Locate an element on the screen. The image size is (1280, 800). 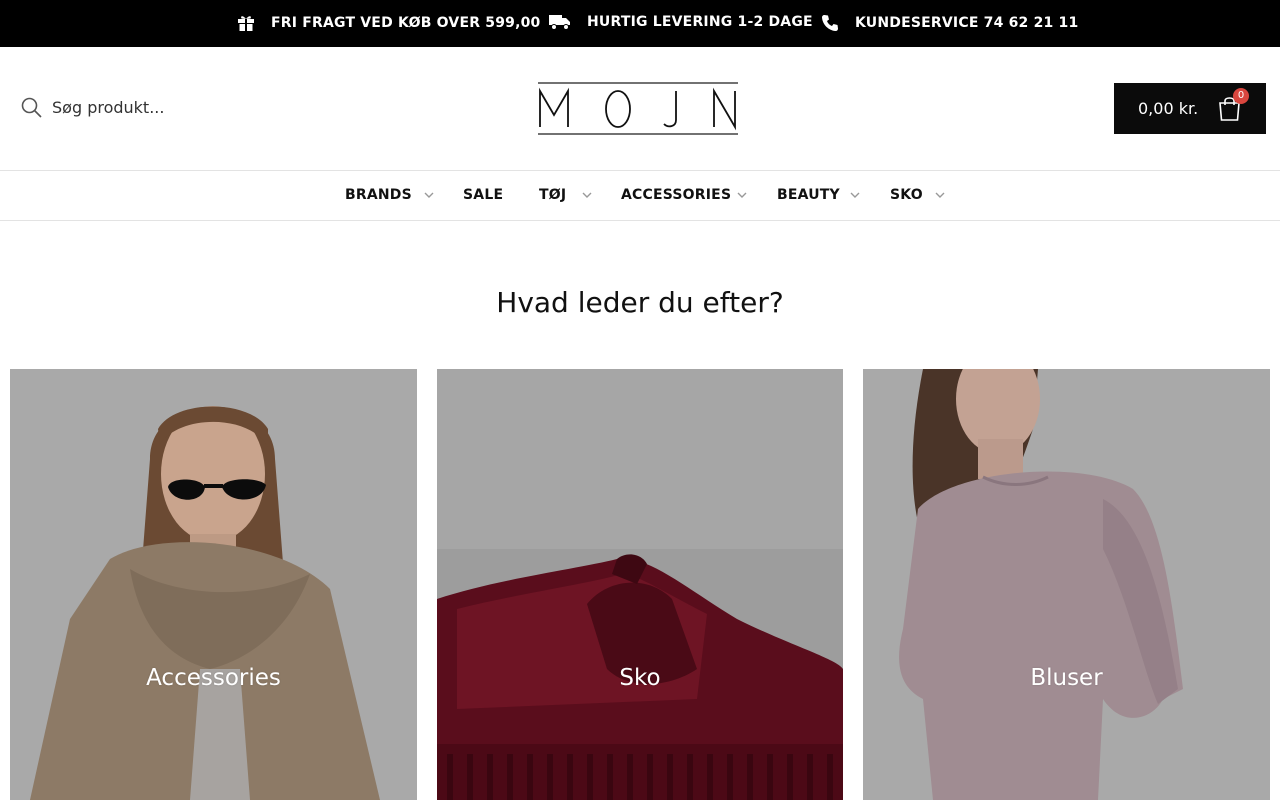
main-nav: BRANDS SALE TØJ ACCESSORIES BEAUTY SKO is located at coordinates (640, 196).